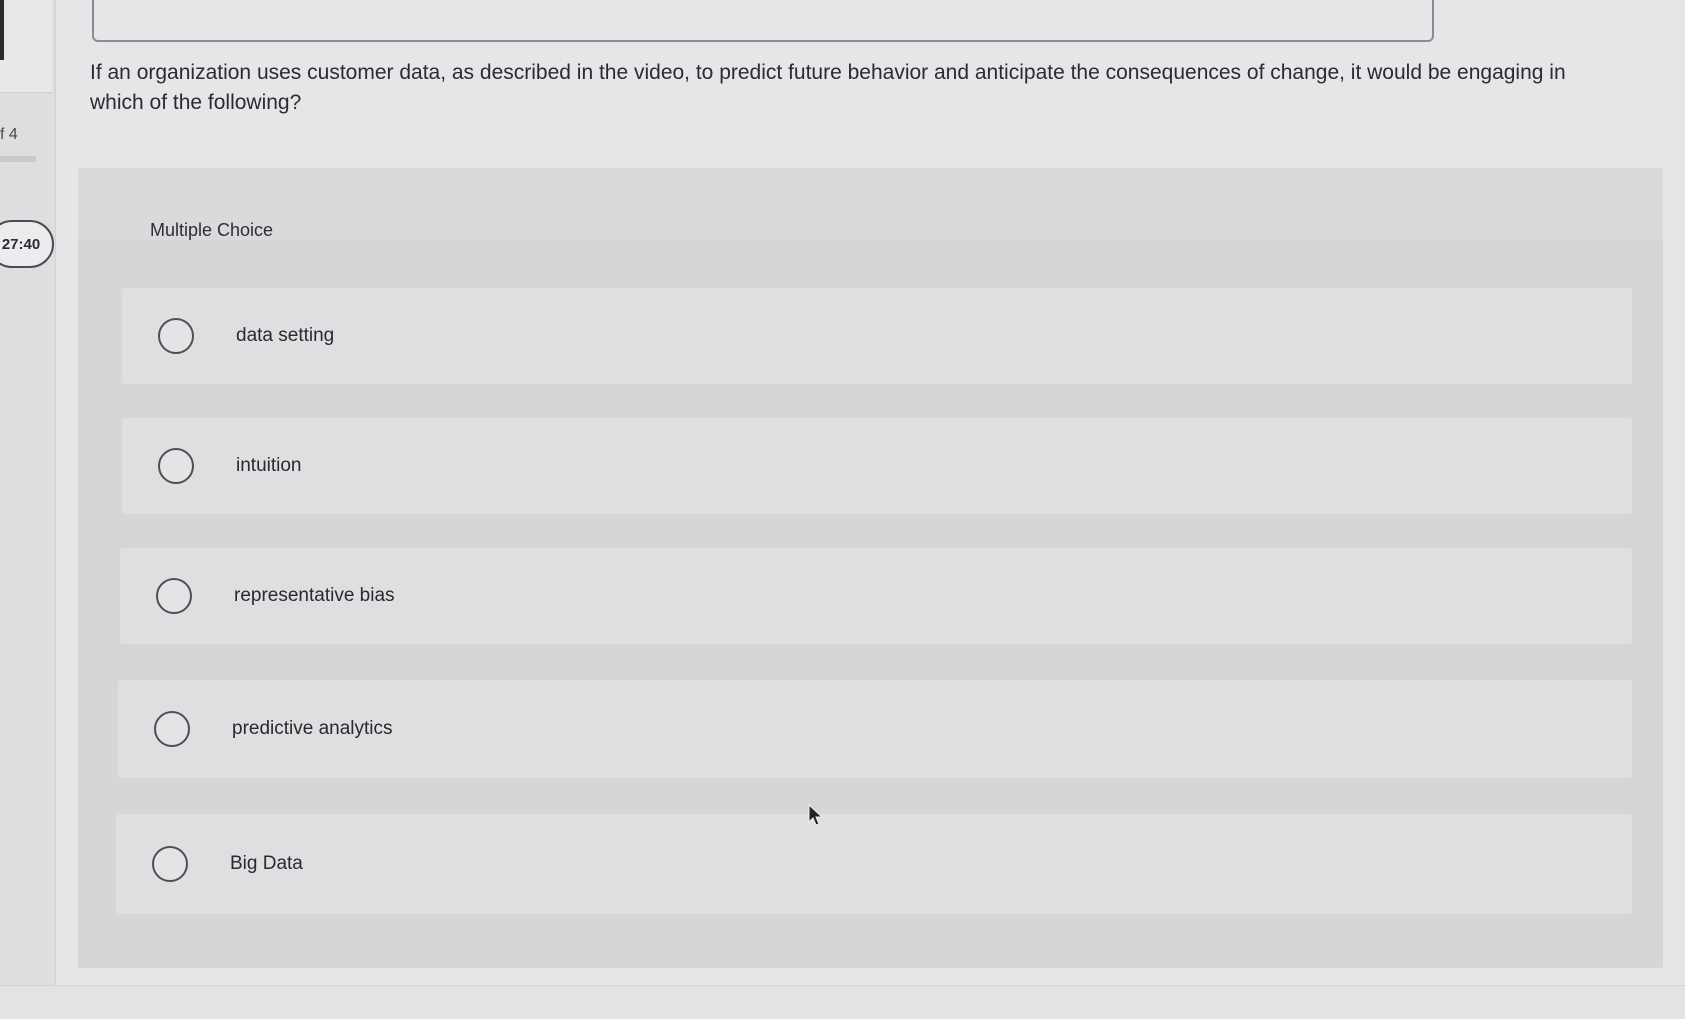 Image resolution: width=1685 pixels, height=1019 pixels. Describe the element at coordinates (312, 728) in the screenshot. I see `option-label: predictive analytics` at that location.